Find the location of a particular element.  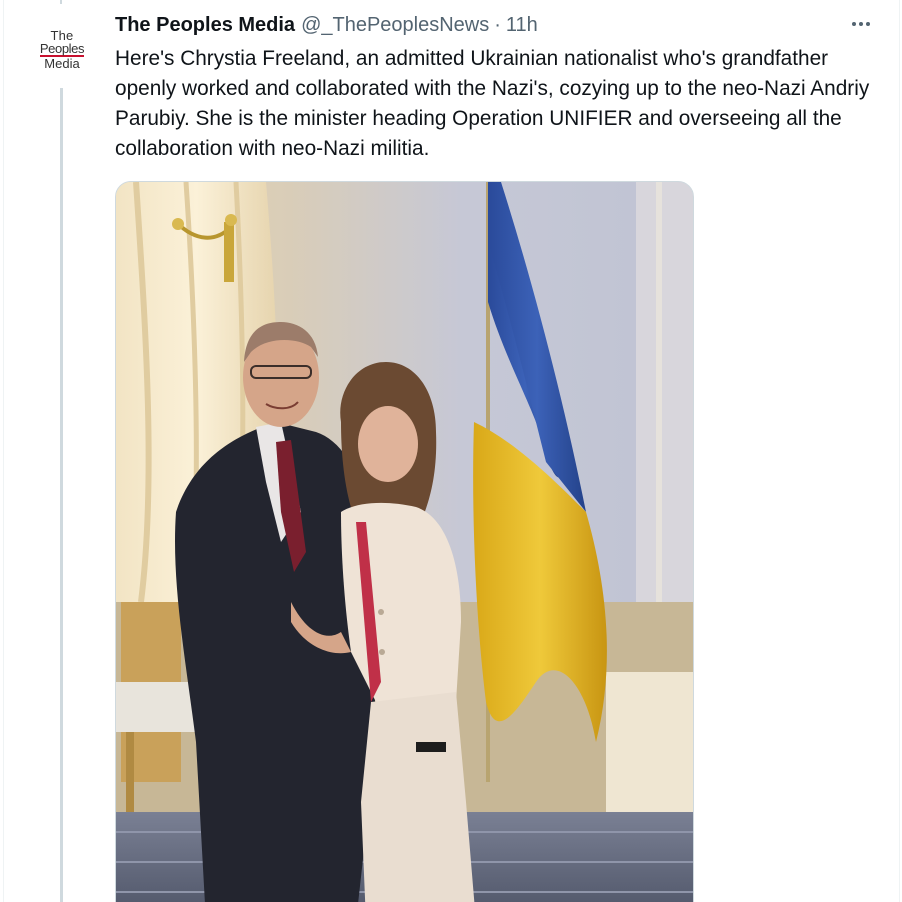

more-options-button is located at coordinates (861, 24).